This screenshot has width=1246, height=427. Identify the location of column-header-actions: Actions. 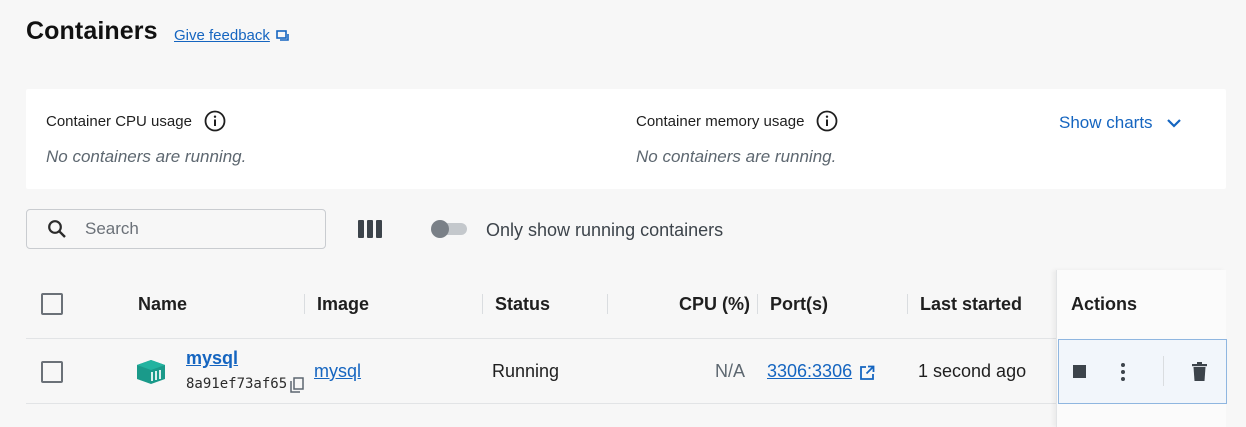
(1104, 304).